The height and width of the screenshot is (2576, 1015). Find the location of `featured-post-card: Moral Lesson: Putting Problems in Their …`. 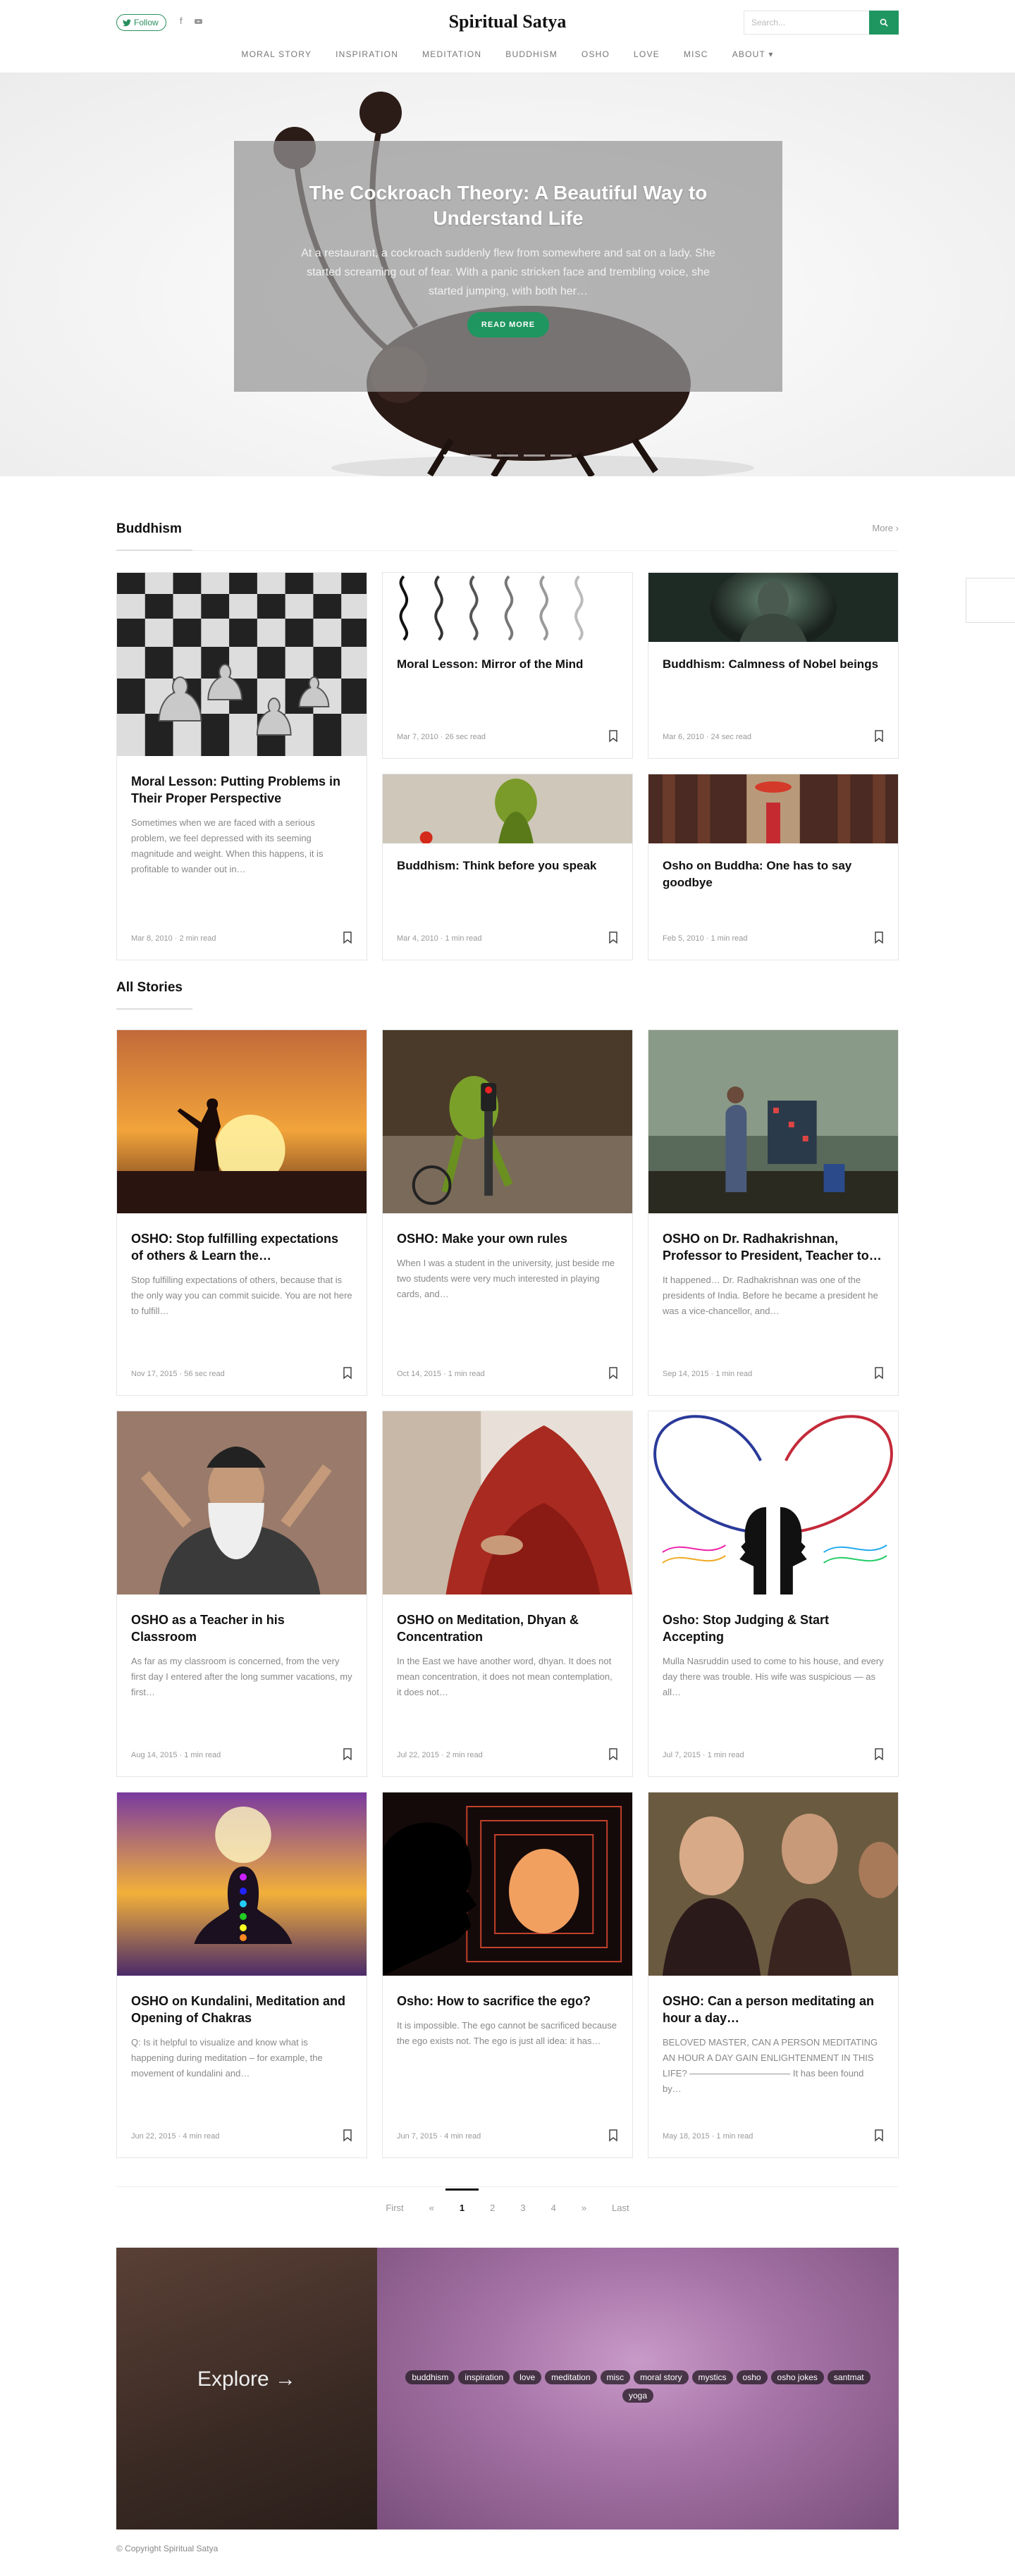

featured-post-card: Moral Lesson: Putting Problems in Their … is located at coordinates (242, 766).